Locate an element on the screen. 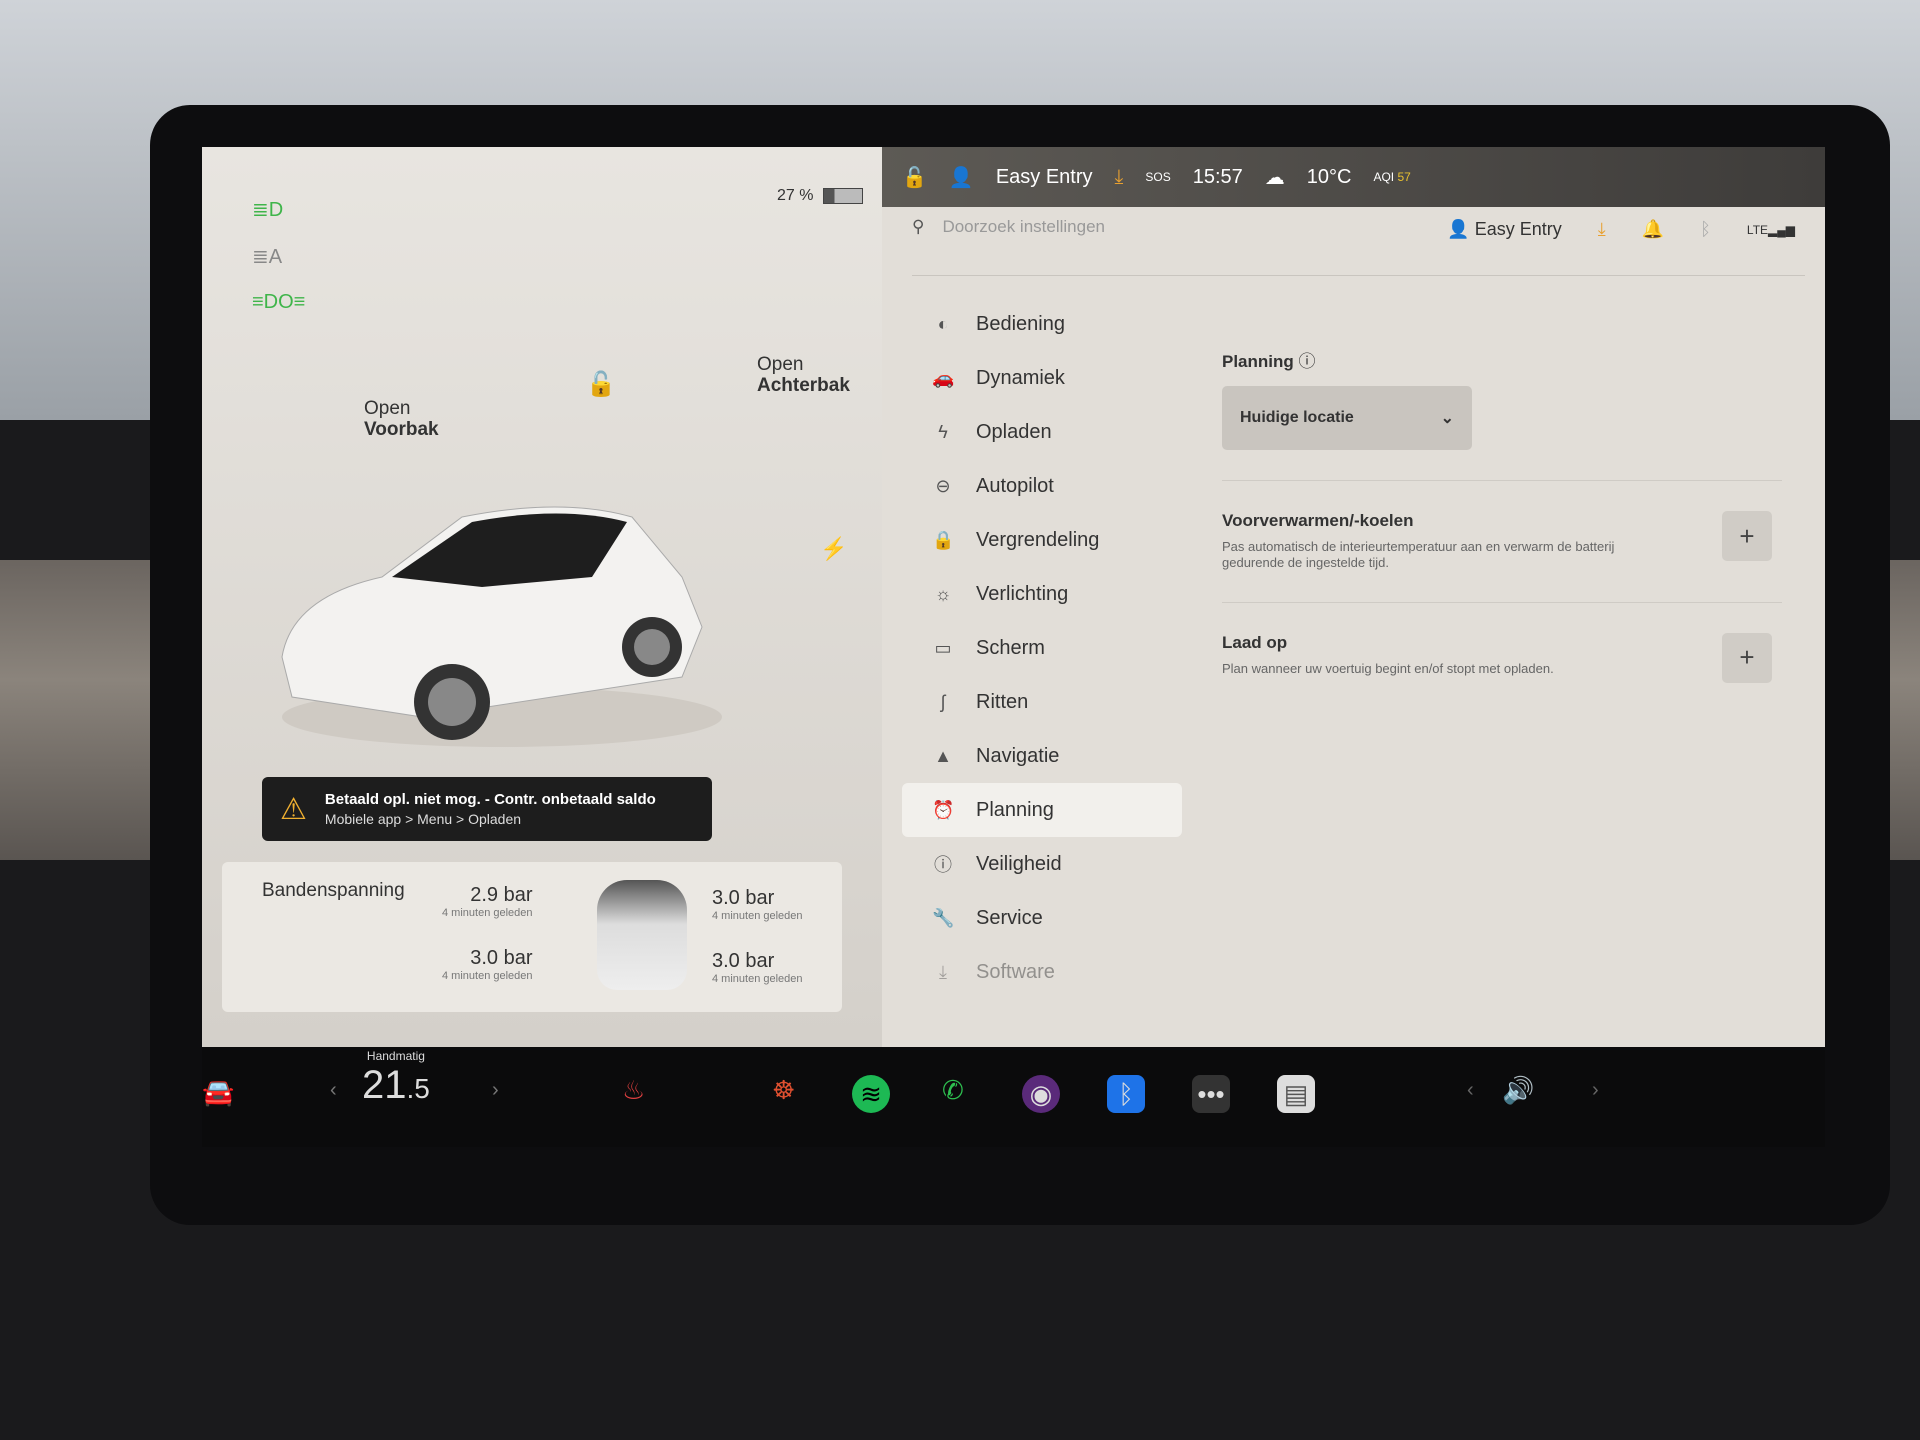  display-icon: ▭ is located at coordinates (943, 647).